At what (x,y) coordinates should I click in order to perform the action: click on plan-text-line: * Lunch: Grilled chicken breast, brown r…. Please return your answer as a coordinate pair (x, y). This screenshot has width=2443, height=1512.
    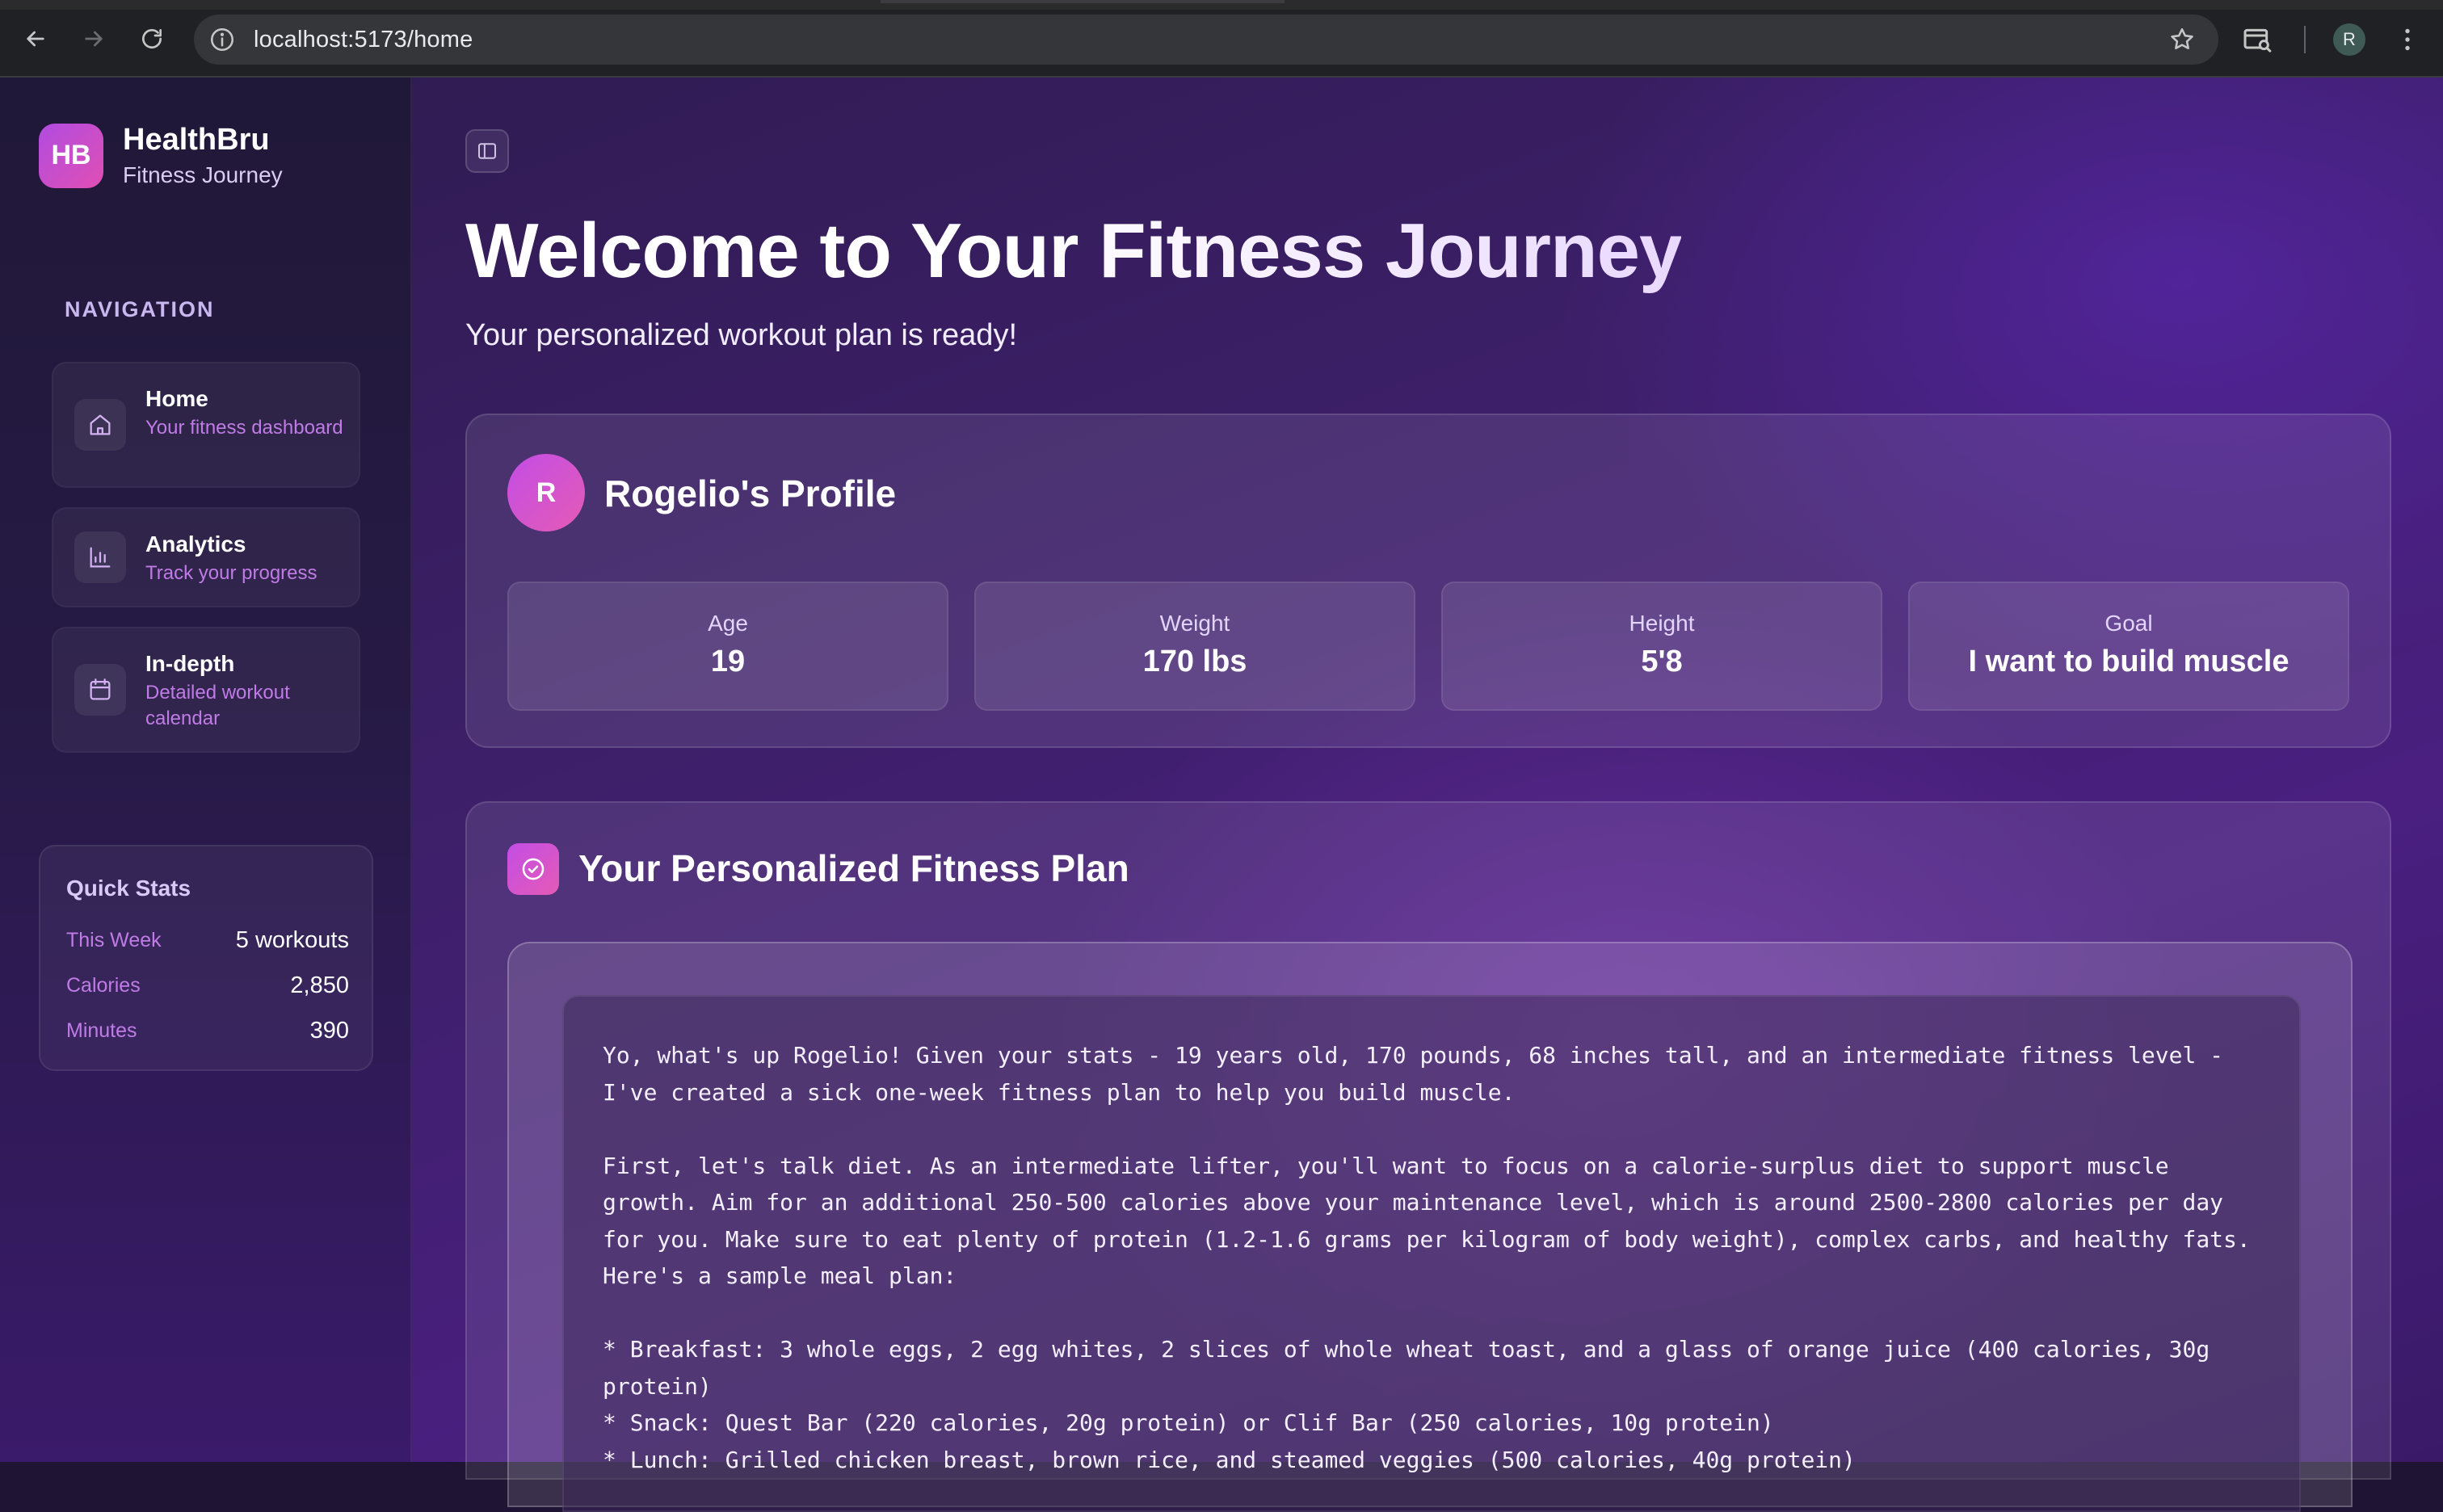
    Looking at the image, I should click on (1229, 1459).